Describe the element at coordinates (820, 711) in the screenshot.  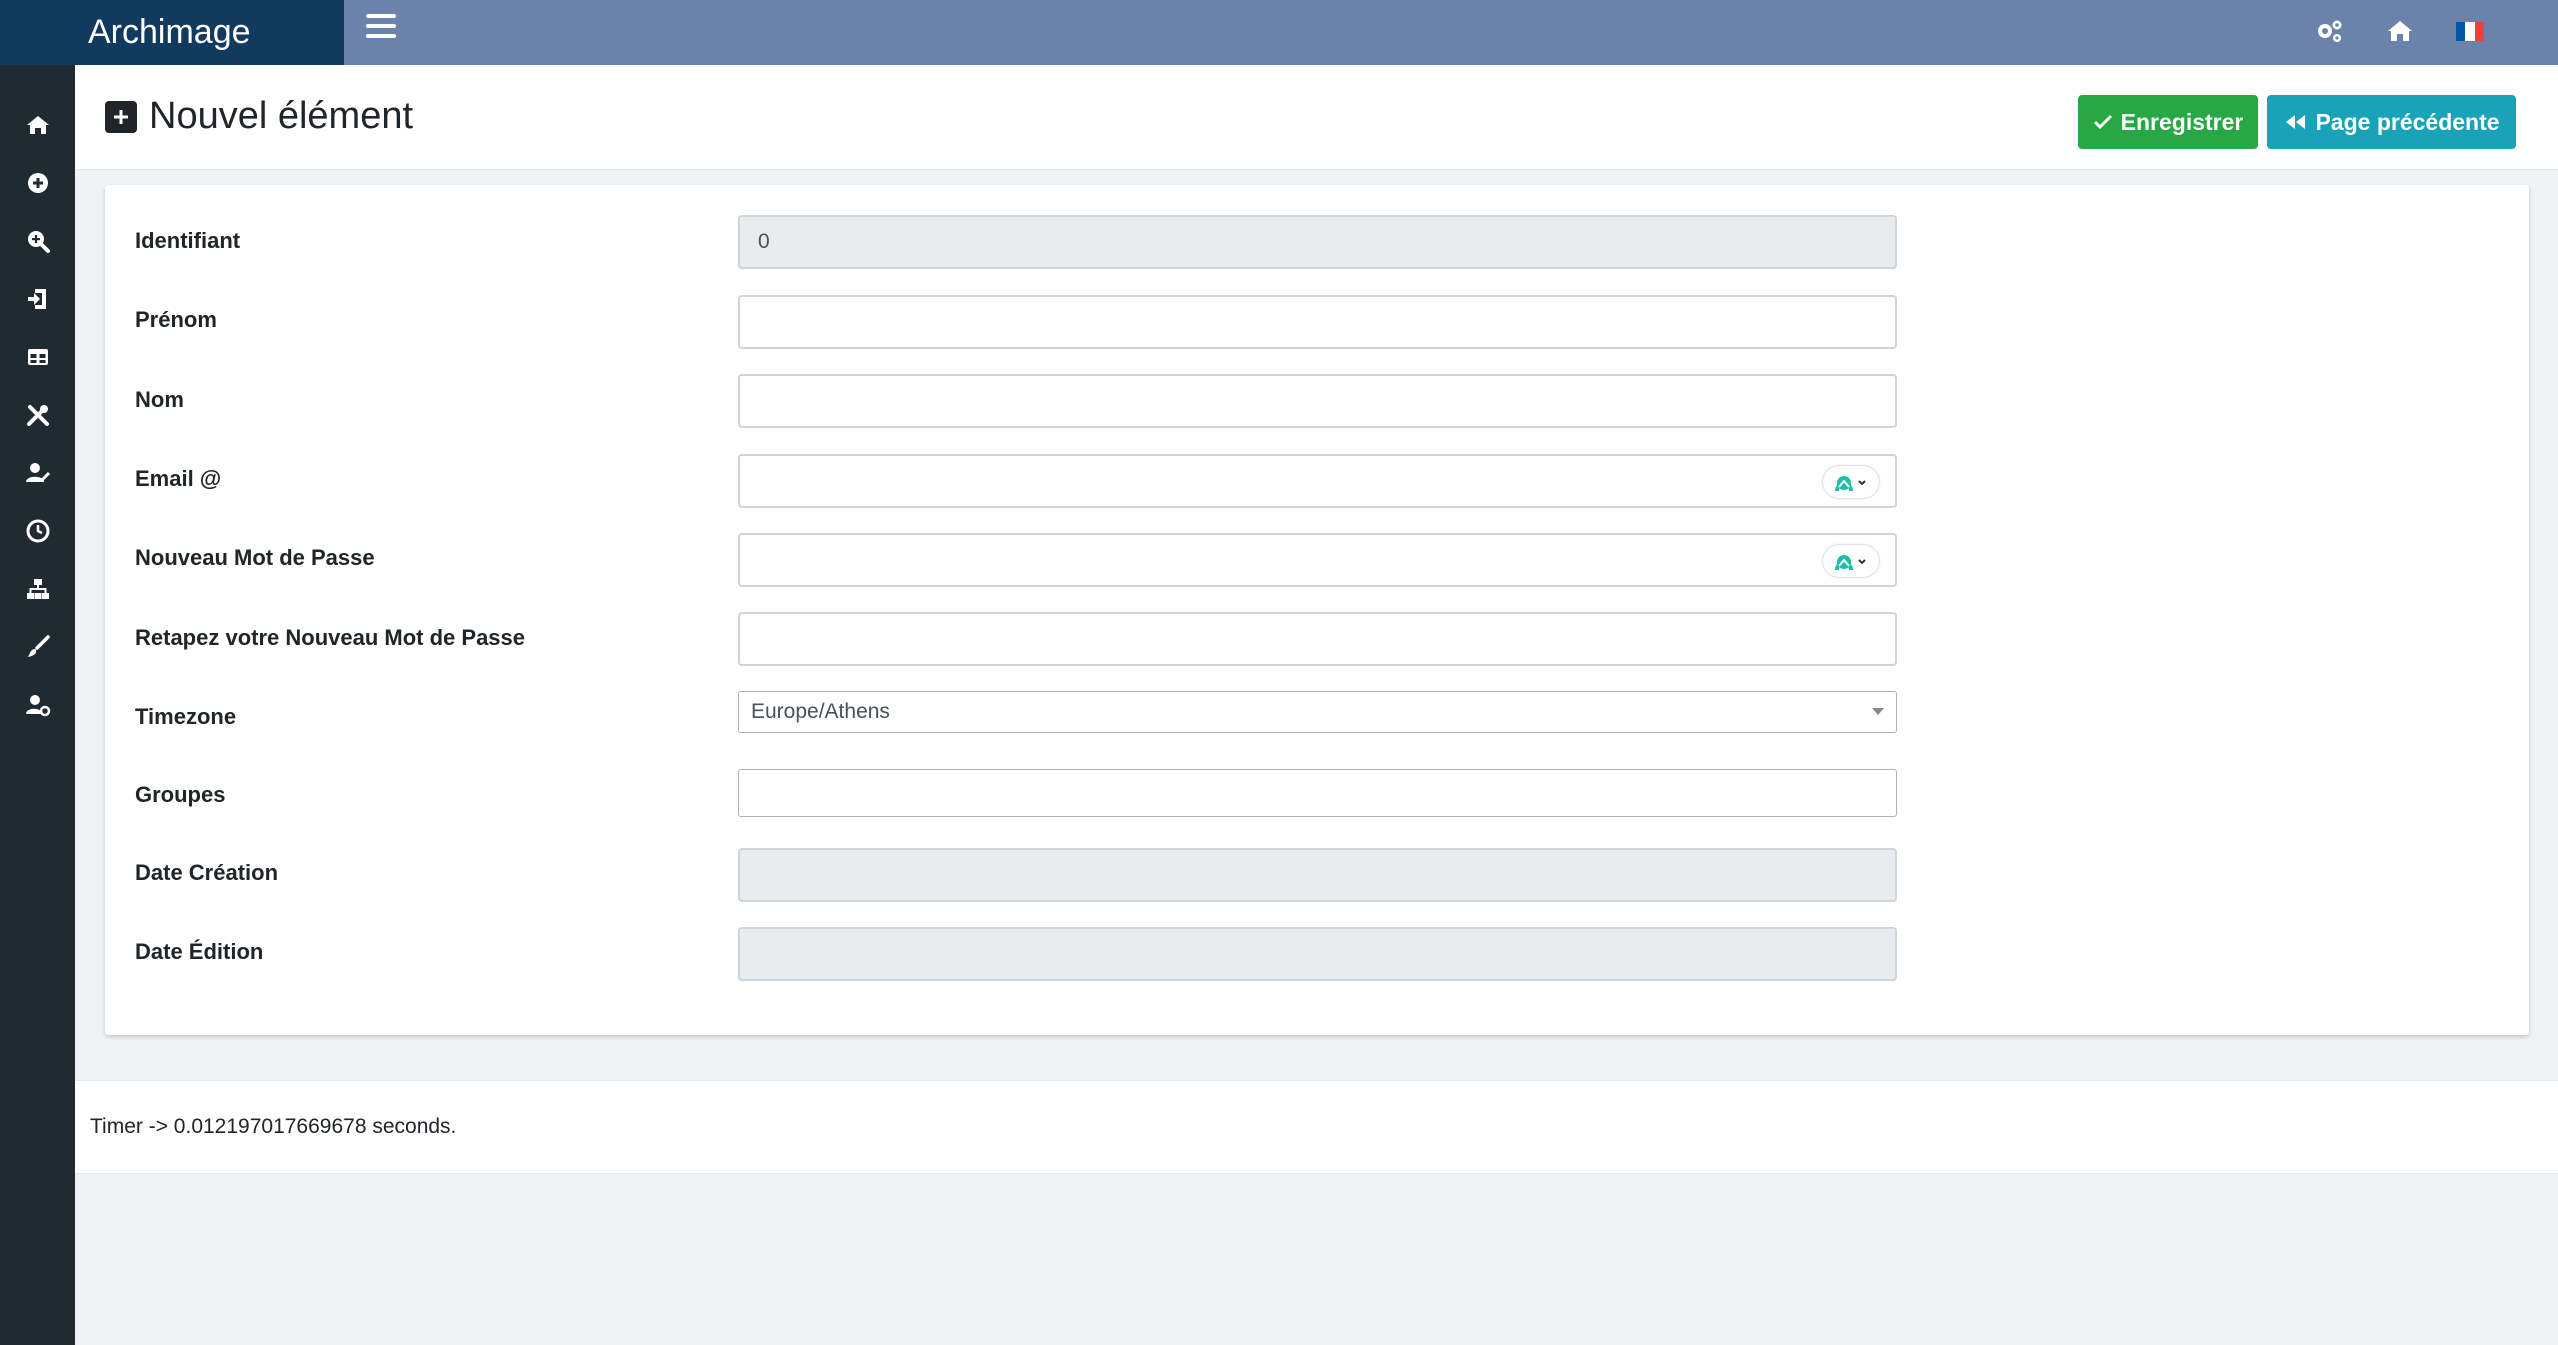
I see `timezone-value: Europe/Athens` at that location.